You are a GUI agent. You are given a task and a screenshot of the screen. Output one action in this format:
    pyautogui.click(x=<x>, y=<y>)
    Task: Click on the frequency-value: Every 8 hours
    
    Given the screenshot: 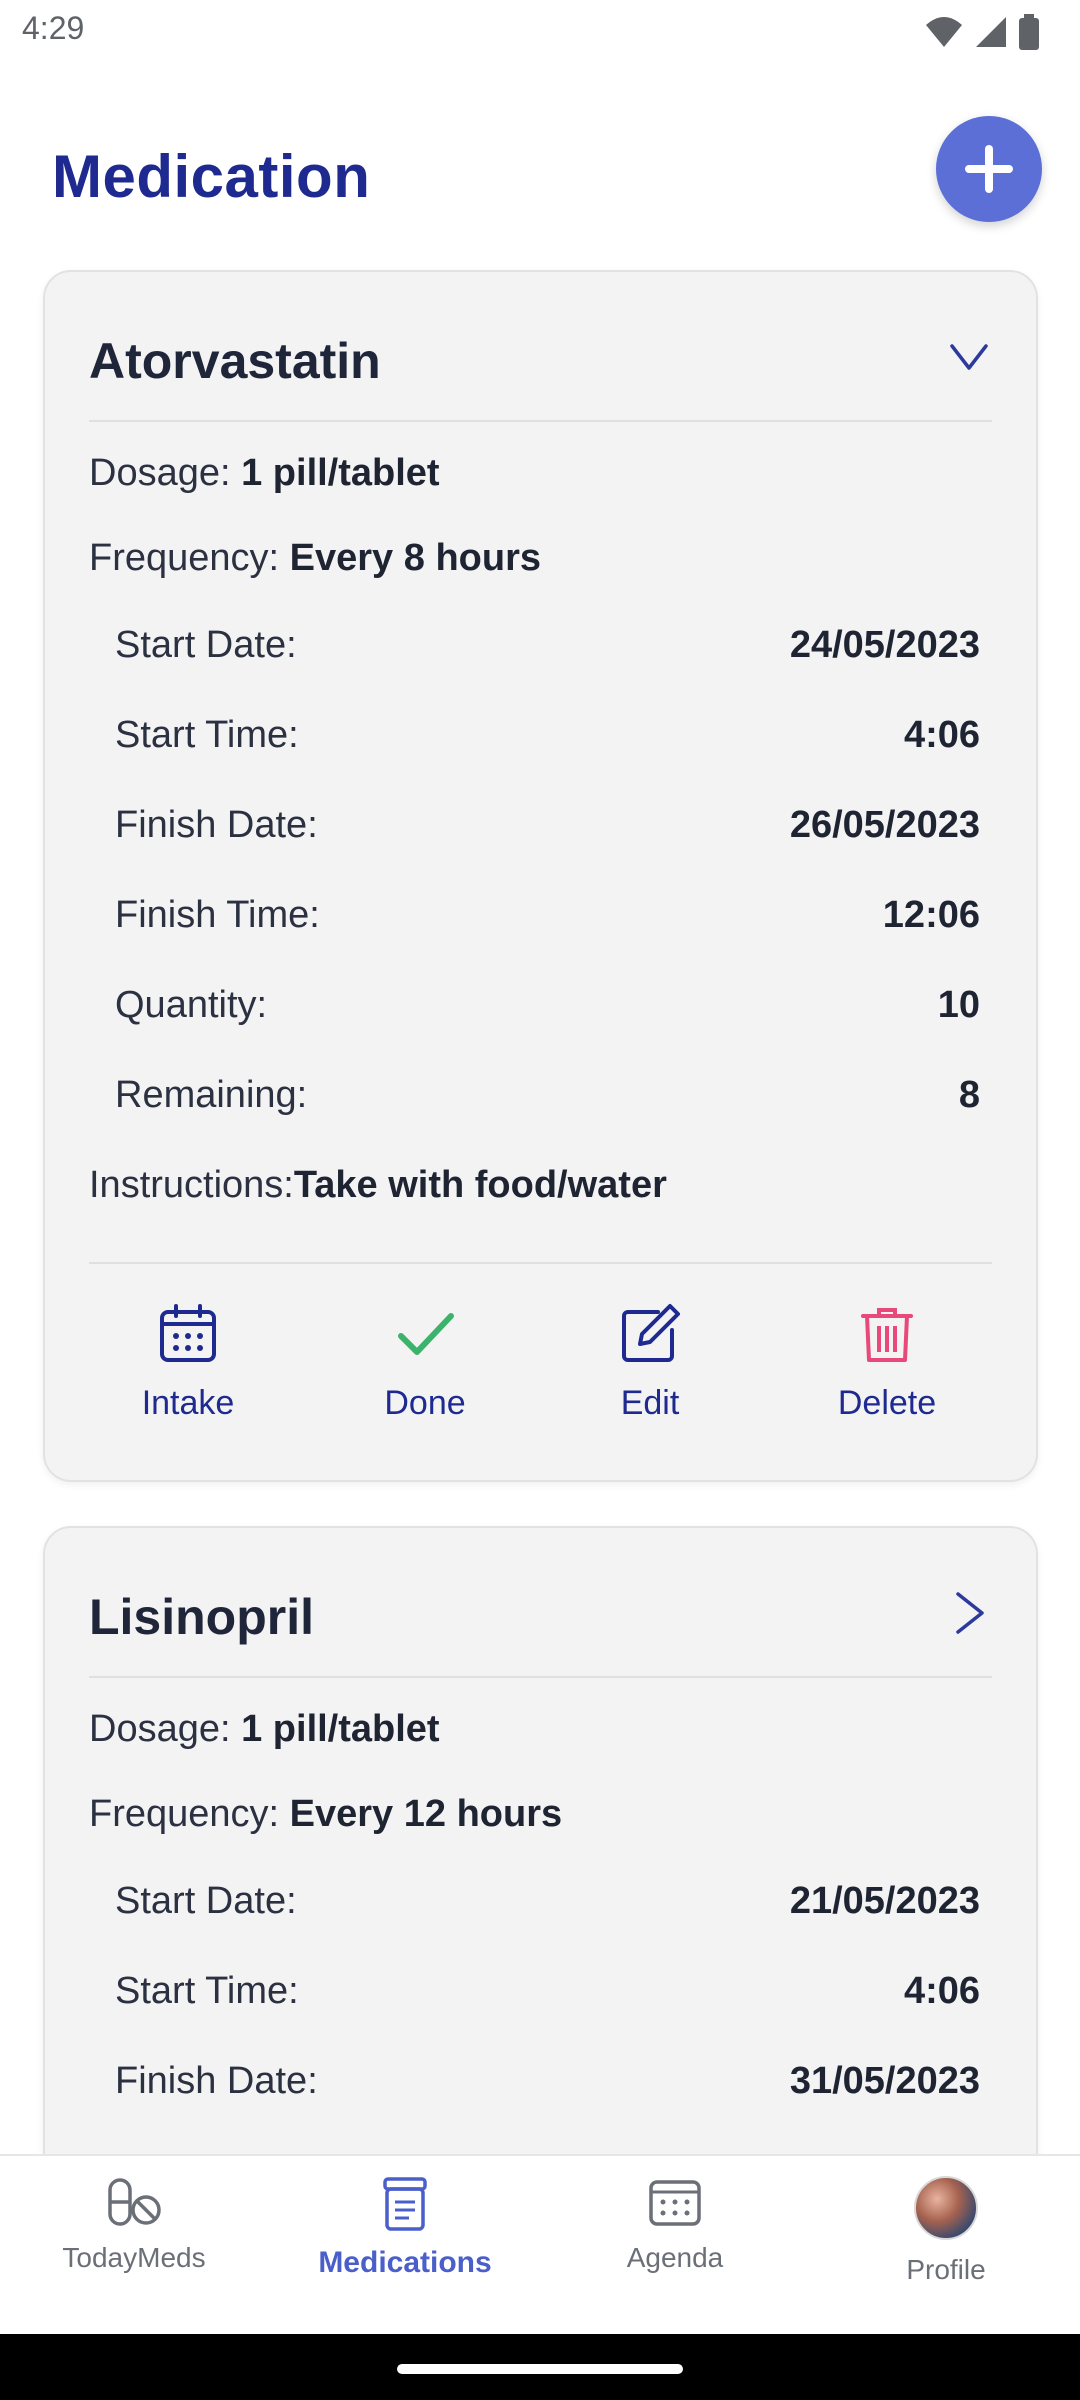 What is the action you would take?
    pyautogui.click(x=415, y=558)
    